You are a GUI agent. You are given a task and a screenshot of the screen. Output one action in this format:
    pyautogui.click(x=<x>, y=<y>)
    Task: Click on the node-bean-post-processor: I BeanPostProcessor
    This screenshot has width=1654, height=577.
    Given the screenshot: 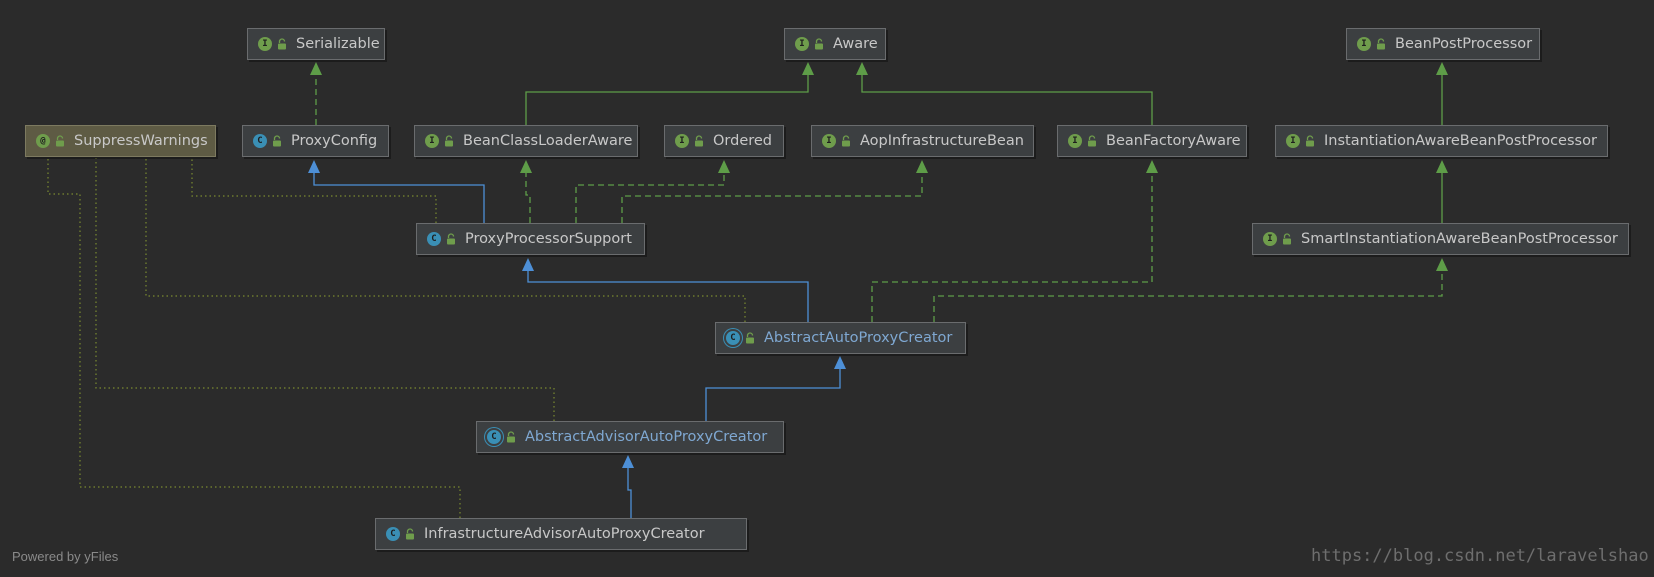 What is the action you would take?
    pyautogui.click(x=1443, y=44)
    